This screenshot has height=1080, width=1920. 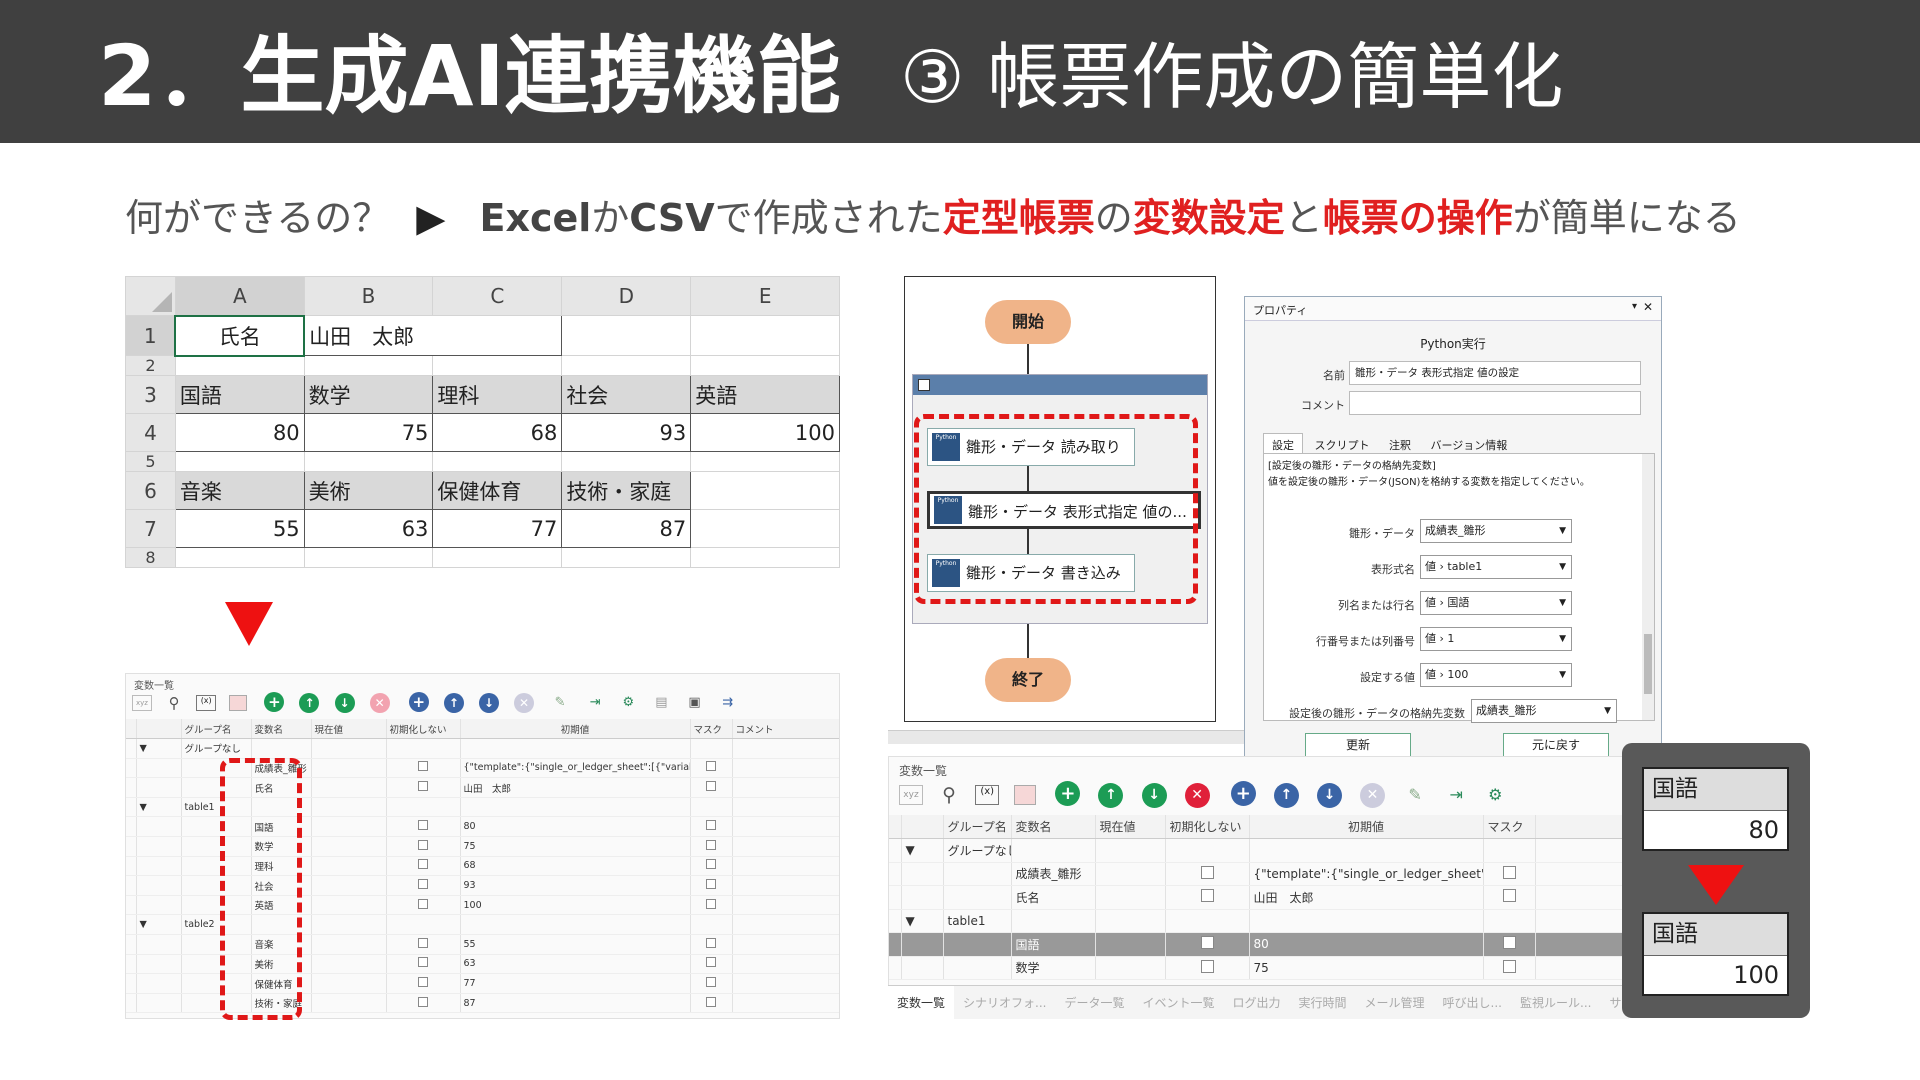 I want to click on remove-icon: ✕, so click(x=379, y=703).